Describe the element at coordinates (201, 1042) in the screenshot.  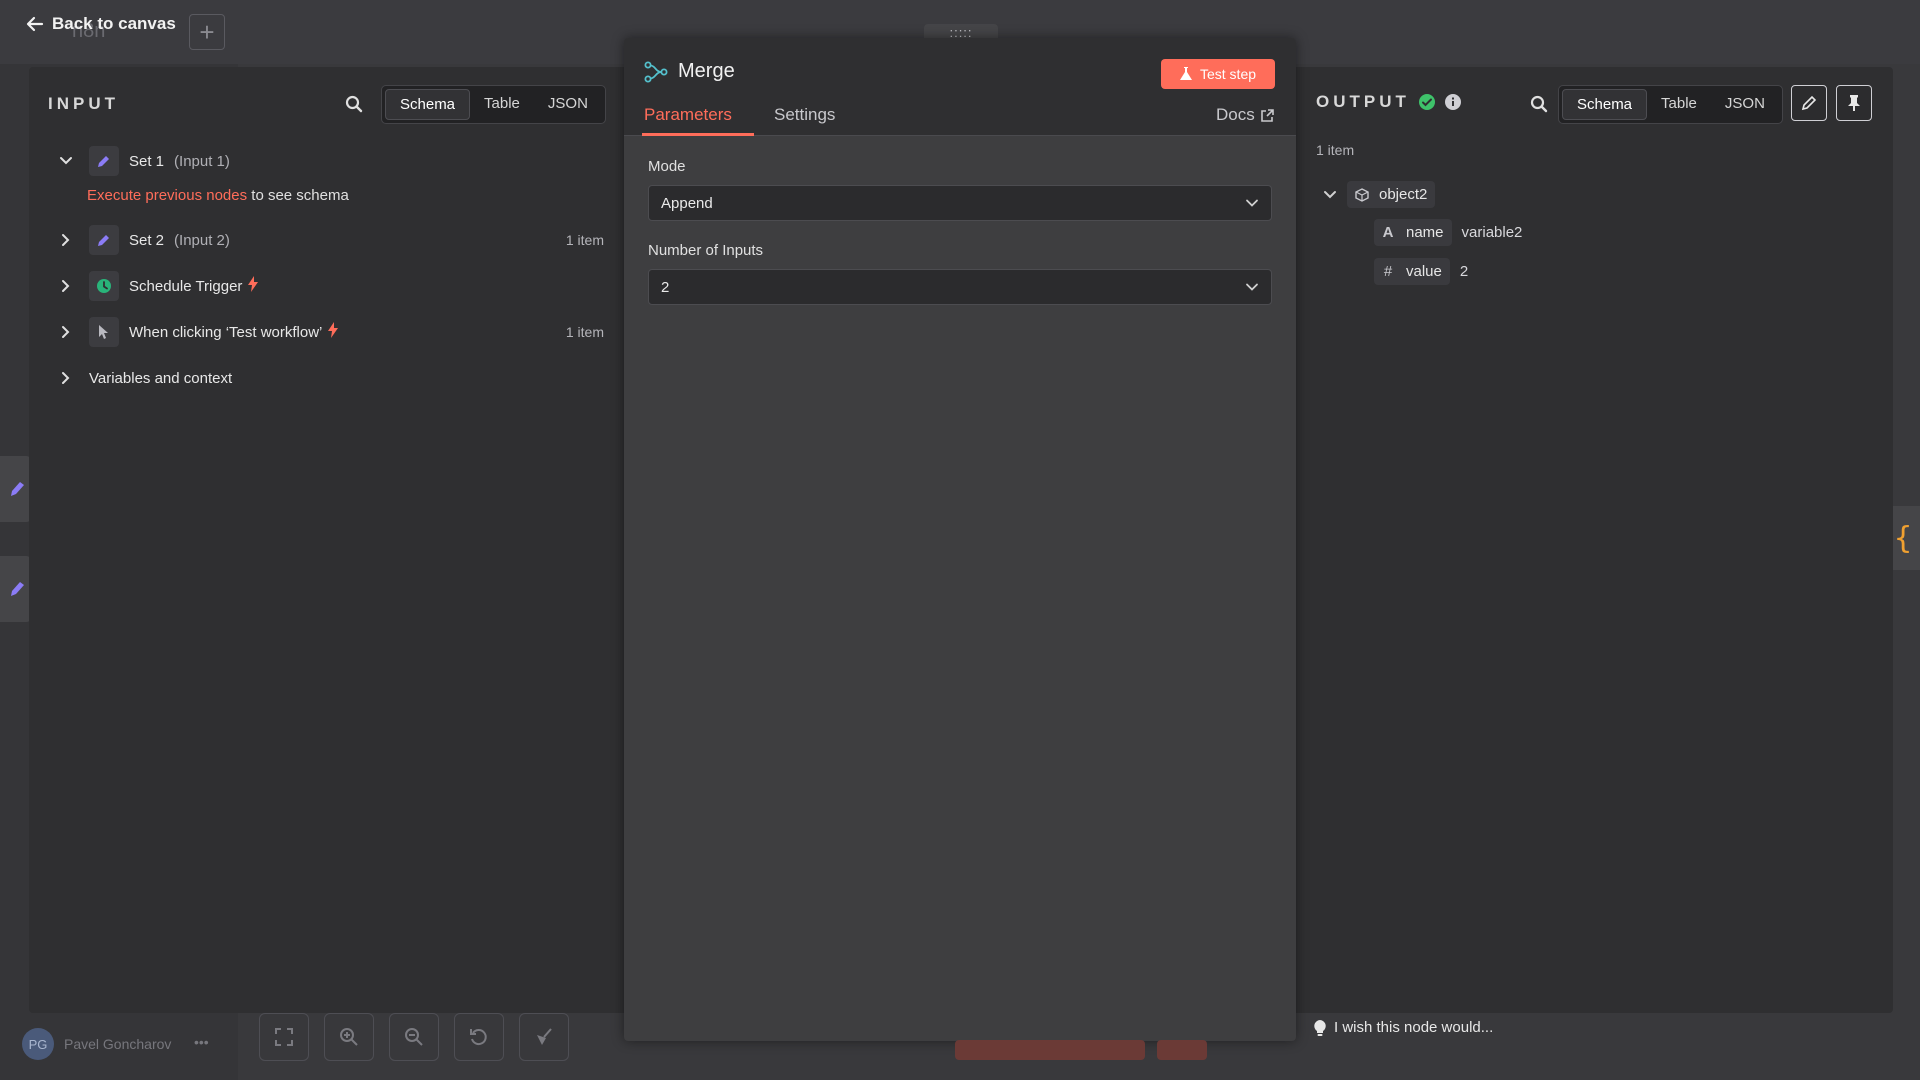
I see `user-menu-icon: •••` at that location.